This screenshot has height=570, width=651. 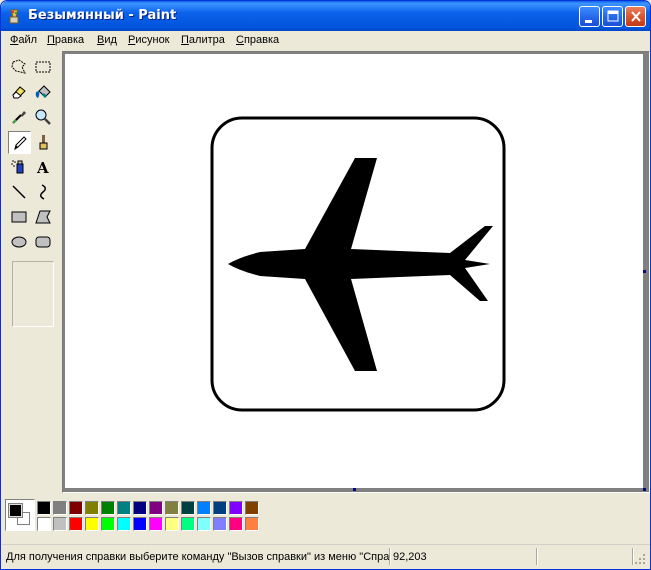 I want to click on eraser-icon, so click(x=19, y=92).